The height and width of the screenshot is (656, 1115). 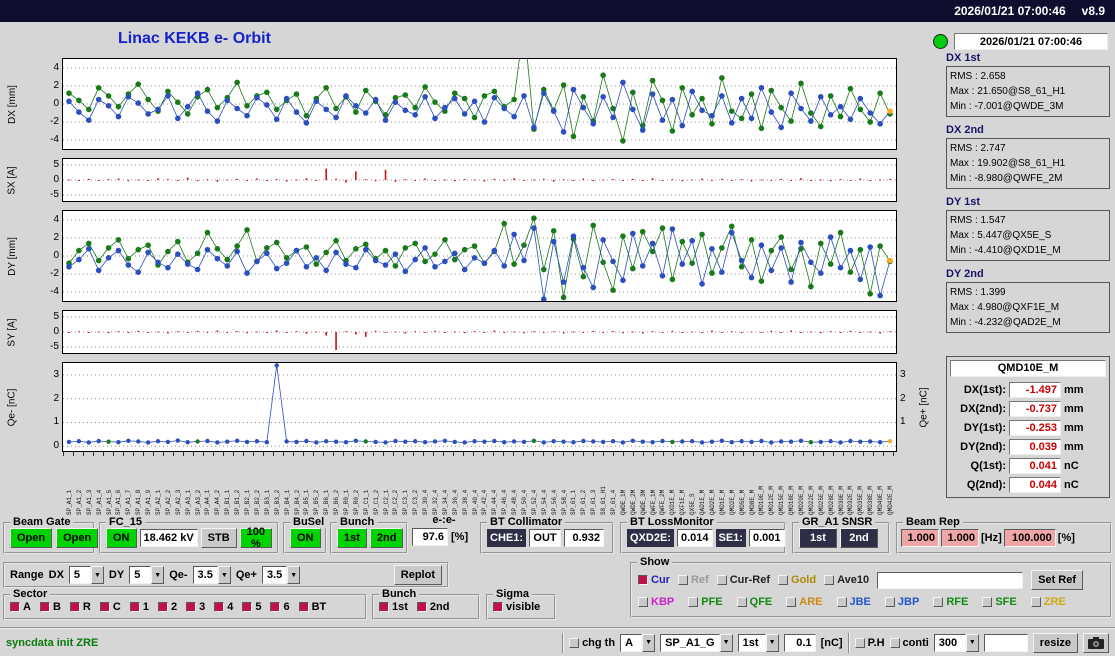 I want to click on show-jbp-checkbox: JBP, so click(x=901, y=602).